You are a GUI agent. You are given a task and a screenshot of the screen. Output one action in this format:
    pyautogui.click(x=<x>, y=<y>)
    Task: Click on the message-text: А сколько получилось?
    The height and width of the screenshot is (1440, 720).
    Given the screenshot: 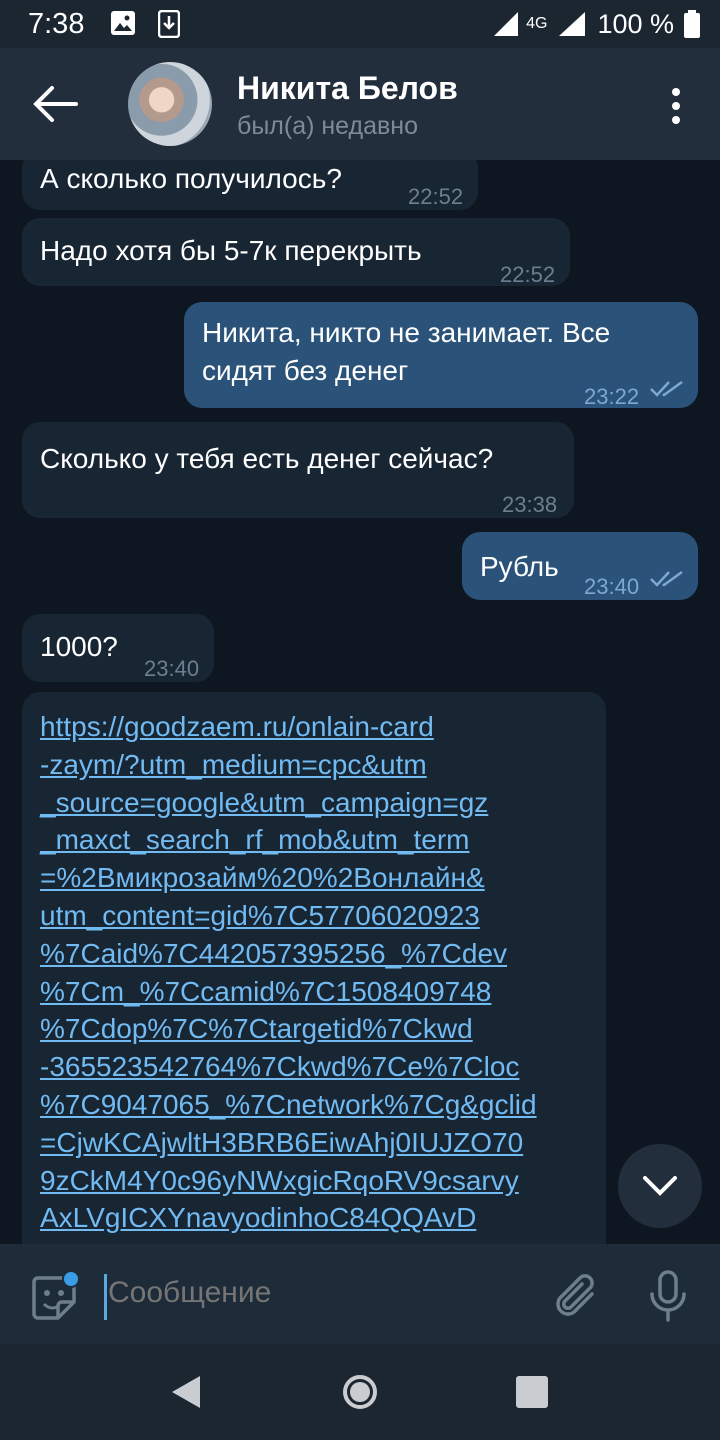 What is the action you would take?
    pyautogui.click(x=191, y=178)
    